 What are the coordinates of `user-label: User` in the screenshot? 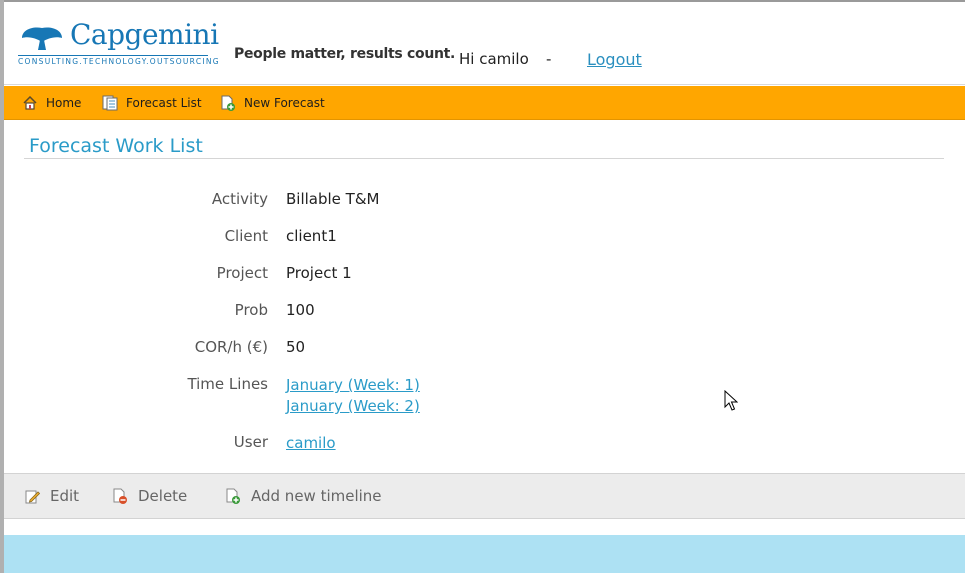 It's located at (250, 442).